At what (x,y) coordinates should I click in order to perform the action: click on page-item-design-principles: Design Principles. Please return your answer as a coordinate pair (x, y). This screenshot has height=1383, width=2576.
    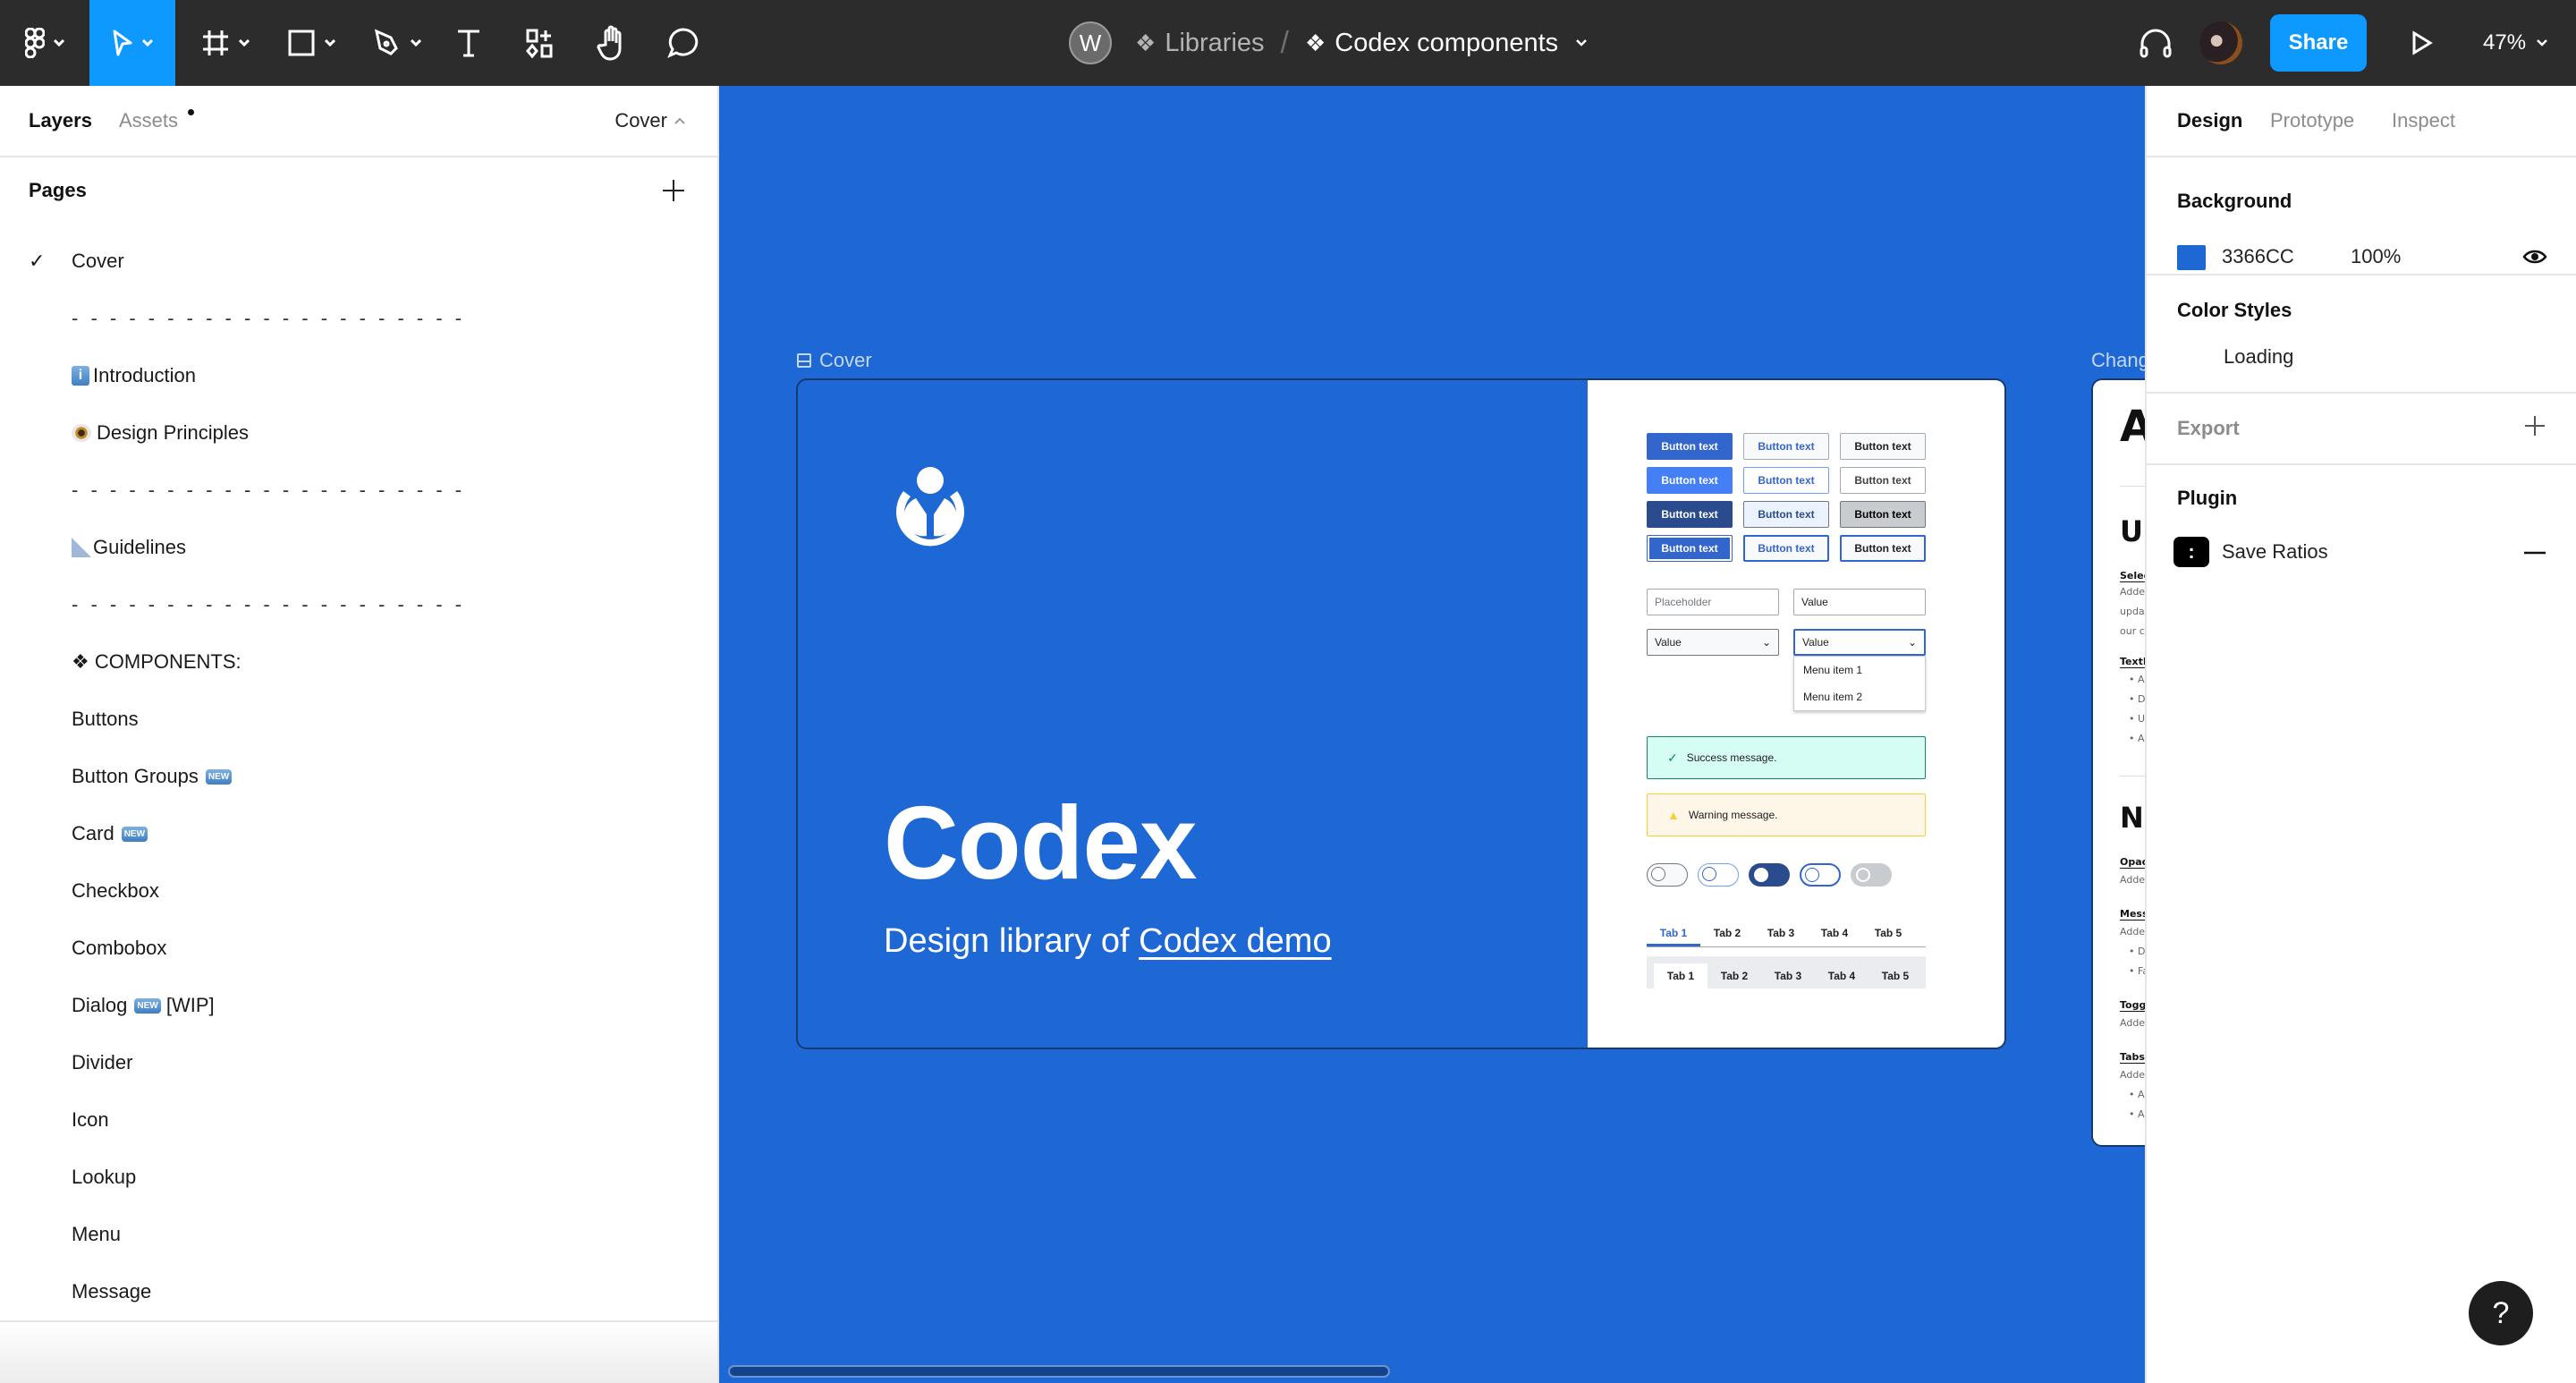
    Looking at the image, I should click on (358, 433).